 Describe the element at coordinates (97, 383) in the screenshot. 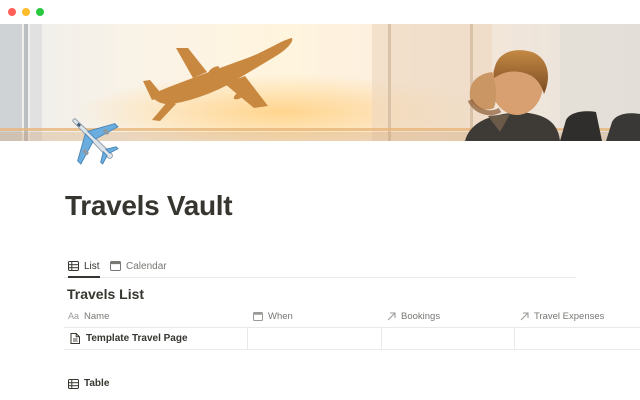

I see `table-view-label: Table` at that location.